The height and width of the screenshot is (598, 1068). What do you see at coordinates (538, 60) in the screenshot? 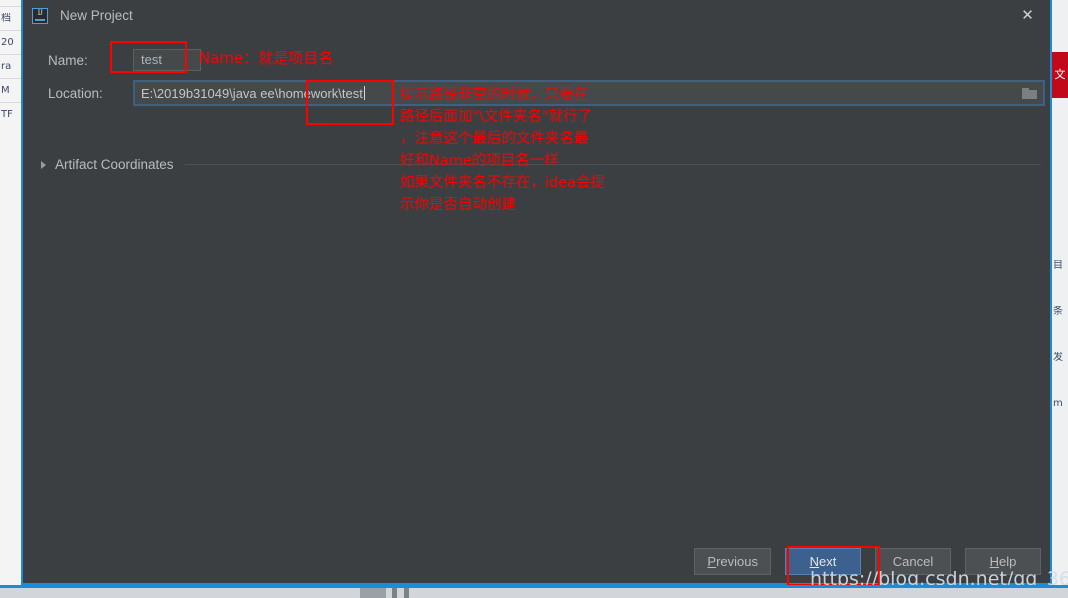
I see `name-field-row: Name: test` at bounding box center [538, 60].